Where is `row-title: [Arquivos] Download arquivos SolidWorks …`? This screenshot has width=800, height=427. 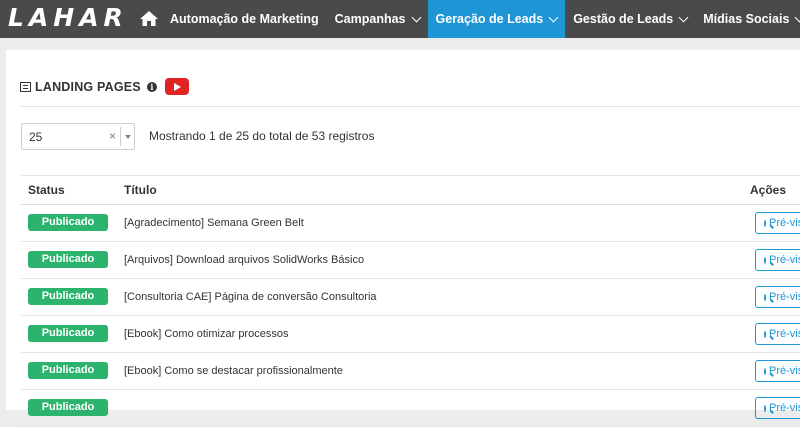 row-title: [Arquivos] Download arquivos SolidWorks … is located at coordinates (244, 260).